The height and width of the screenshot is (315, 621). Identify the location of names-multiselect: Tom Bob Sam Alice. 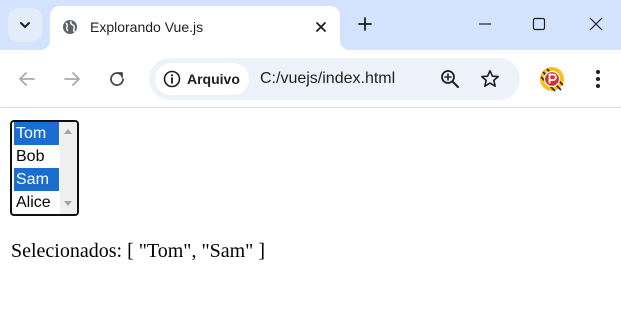
(44, 168).